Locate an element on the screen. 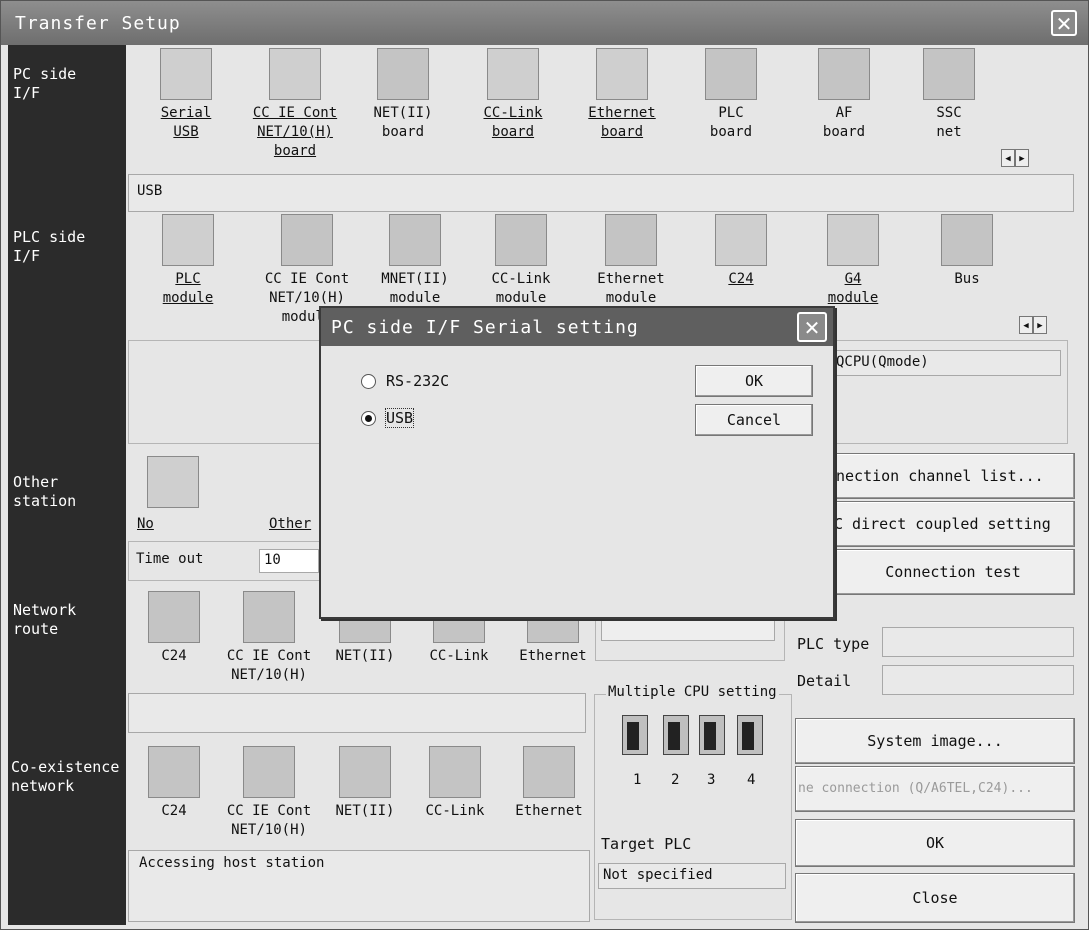  cpu-1-icon is located at coordinates (635, 735).